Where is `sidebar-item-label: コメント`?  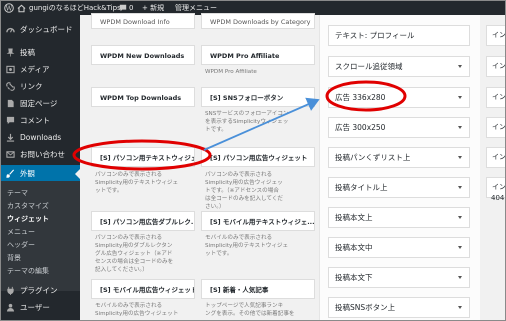 sidebar-item-label: コメント is located at coordinates (35, 120).